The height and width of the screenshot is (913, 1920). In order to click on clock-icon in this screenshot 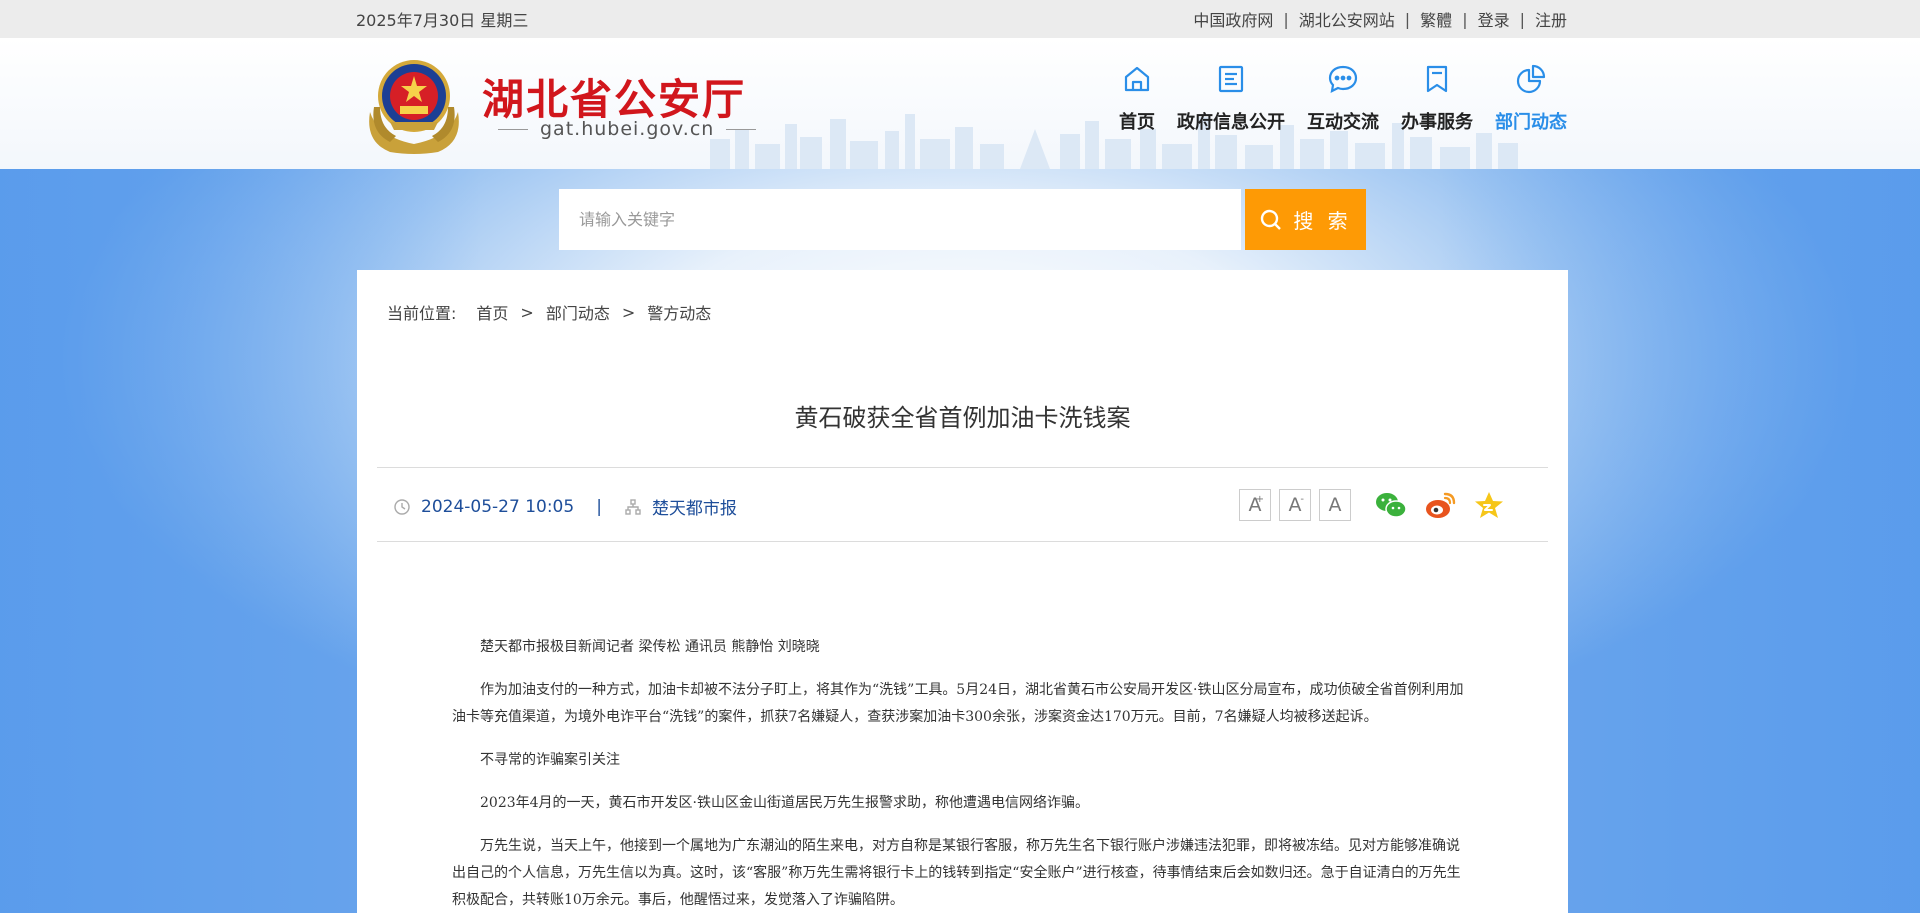, I will do `click(402, 506)`.